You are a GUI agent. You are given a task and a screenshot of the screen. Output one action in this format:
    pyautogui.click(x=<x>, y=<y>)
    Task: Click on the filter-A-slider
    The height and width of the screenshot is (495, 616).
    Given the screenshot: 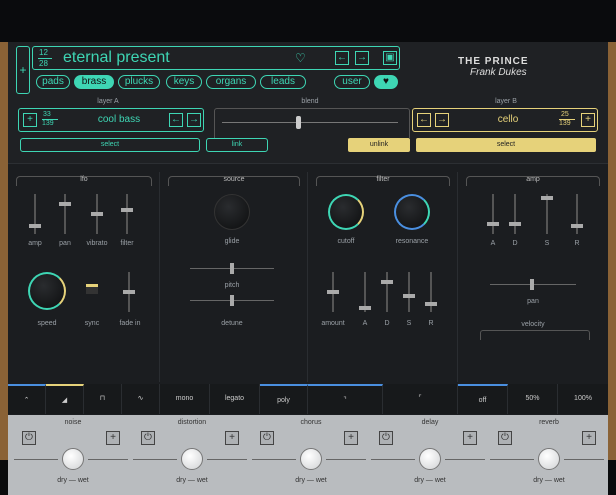 What is the action you would take?
    pyautogui.click(x=365, y=292)
    